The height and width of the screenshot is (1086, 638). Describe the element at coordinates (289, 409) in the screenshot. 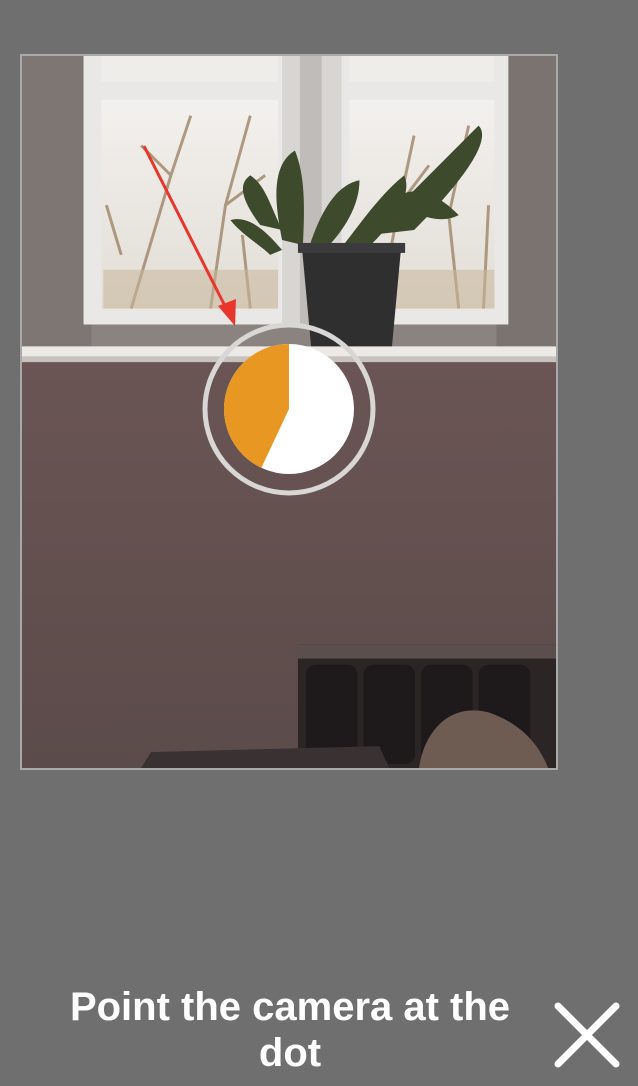

I see `capture-progress-dot` at that location.